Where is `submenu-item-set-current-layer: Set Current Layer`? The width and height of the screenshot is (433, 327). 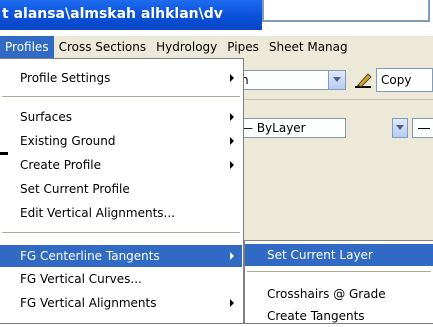 submenu-item-set-current-layer: Set Current Layer is located at coordinates (339, 255).